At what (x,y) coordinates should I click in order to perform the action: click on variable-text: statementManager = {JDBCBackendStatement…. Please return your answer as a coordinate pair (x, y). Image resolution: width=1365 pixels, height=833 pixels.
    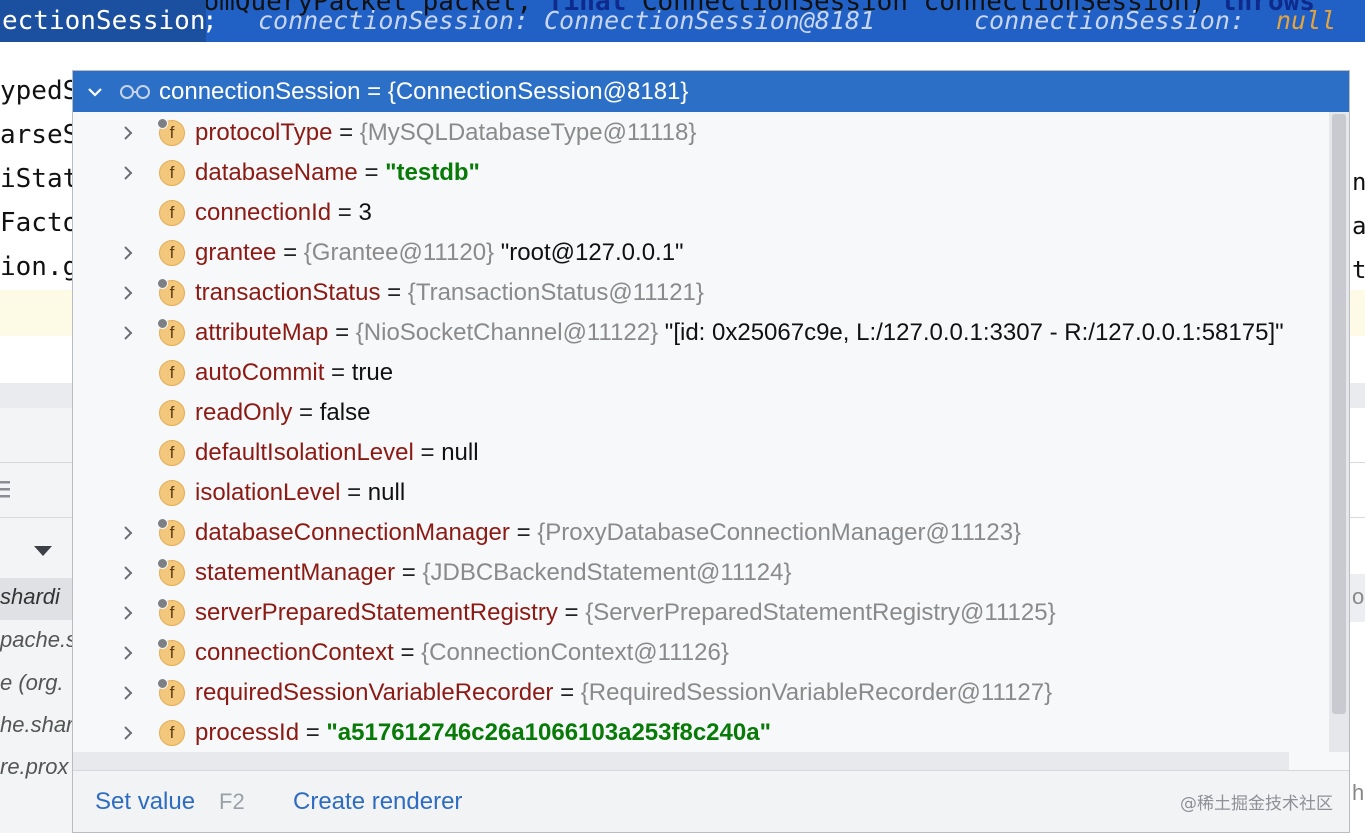
    Looking at the image, I should click on (493, 573).